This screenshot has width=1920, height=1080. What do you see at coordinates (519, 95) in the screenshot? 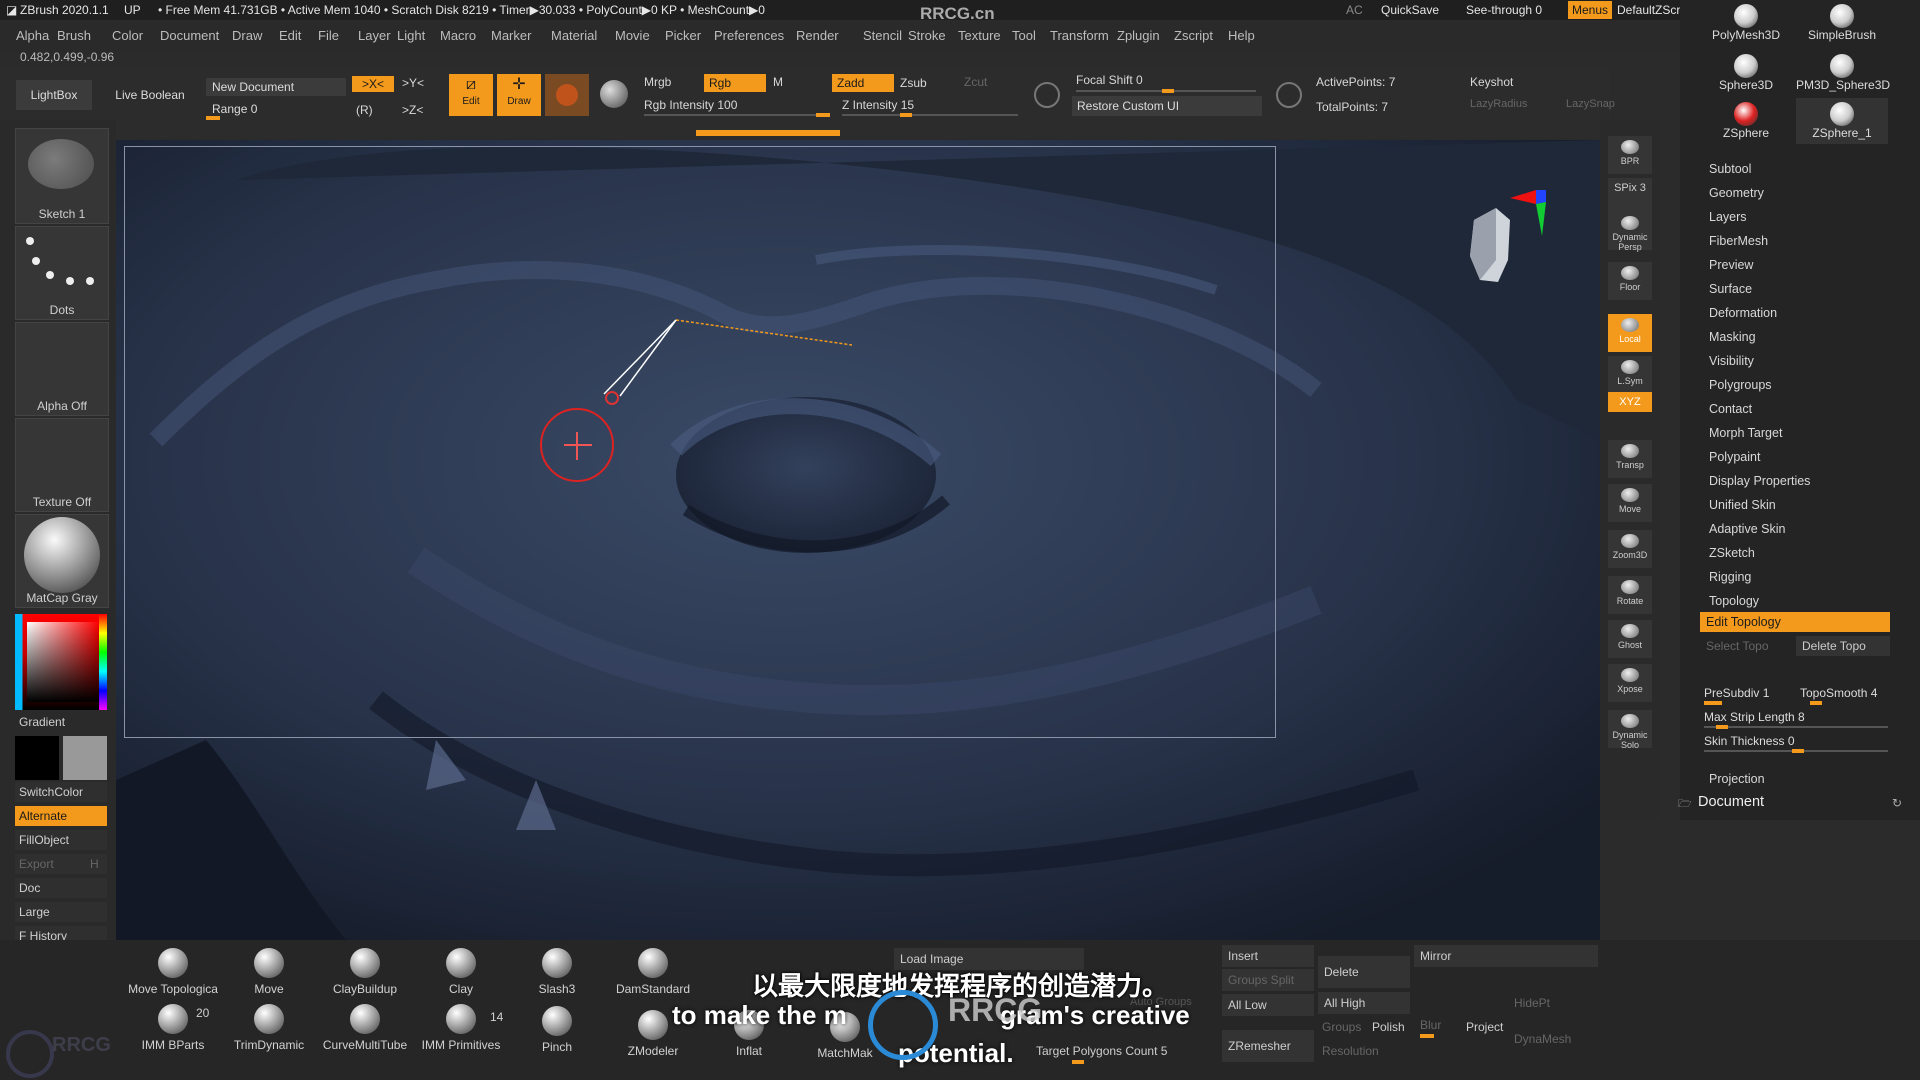
I see `draw-mode-button: ✛ Draw` at bounding box center [519, 95].